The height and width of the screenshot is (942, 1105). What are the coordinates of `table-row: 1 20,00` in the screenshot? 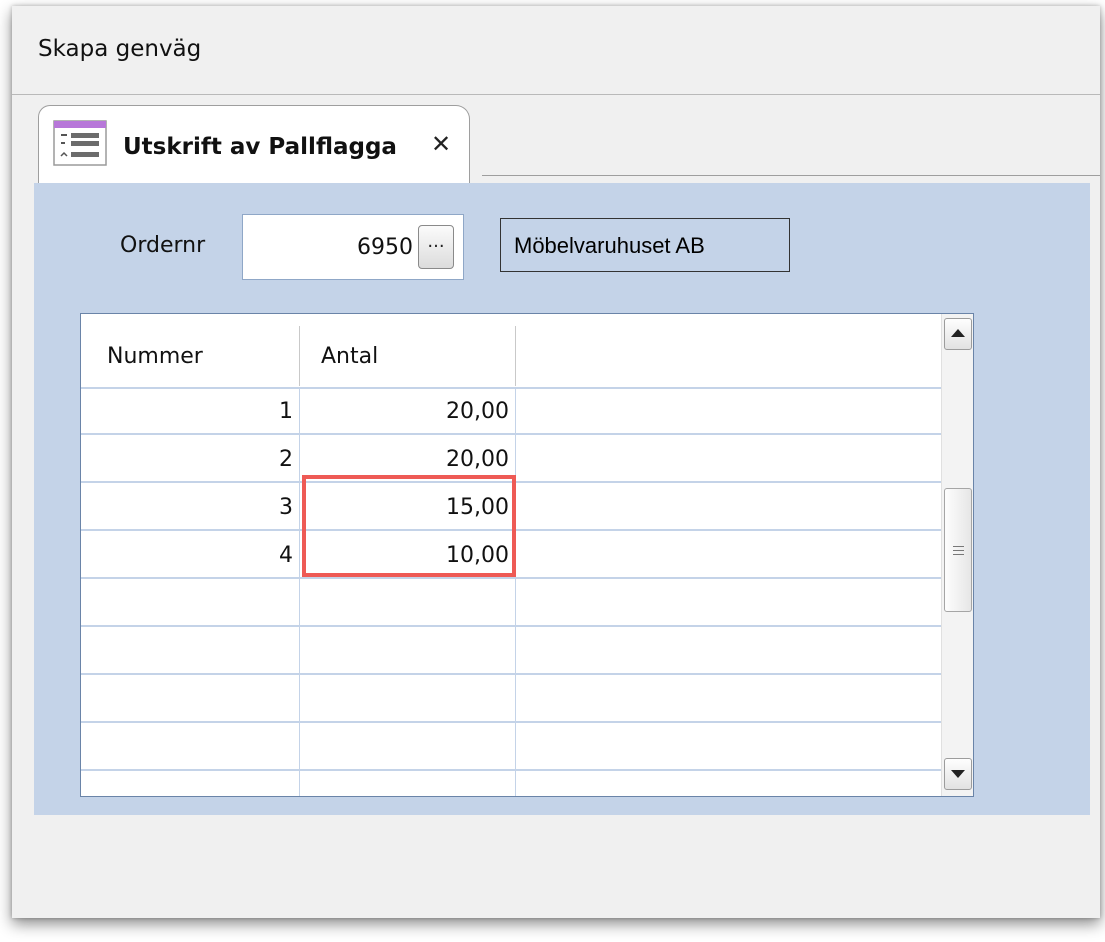 It's located at (511, 411).